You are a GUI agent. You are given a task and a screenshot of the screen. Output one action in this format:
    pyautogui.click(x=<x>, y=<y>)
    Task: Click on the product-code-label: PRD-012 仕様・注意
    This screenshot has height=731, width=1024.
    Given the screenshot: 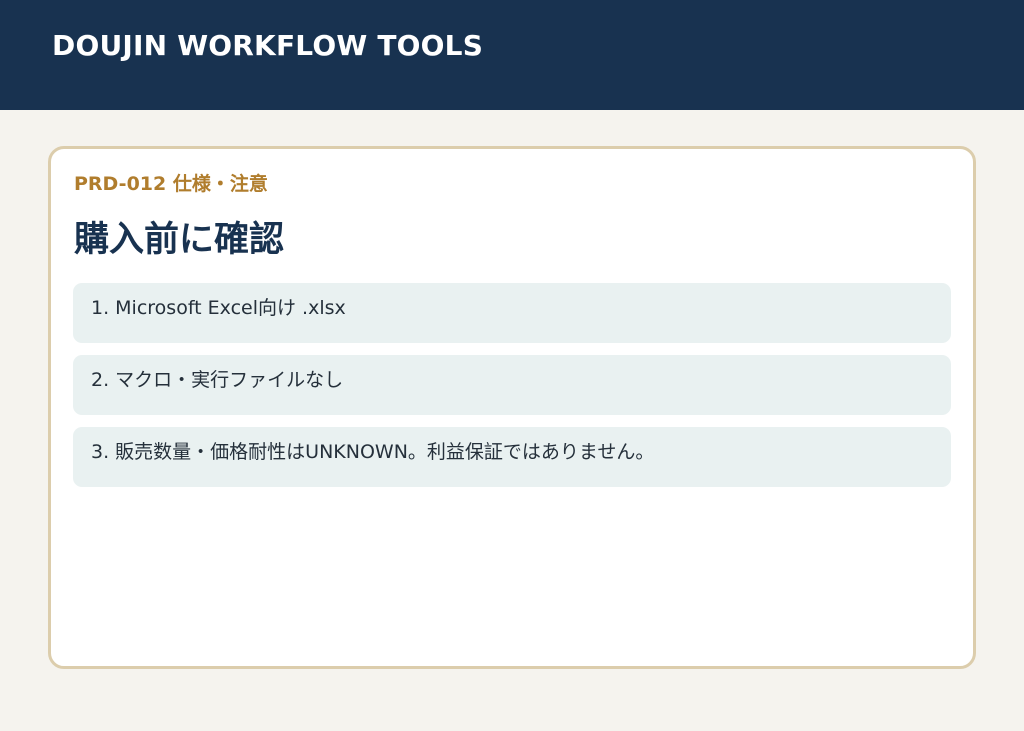 What is the action you would take?
    pyautogui.click(x=171, y=184)
    